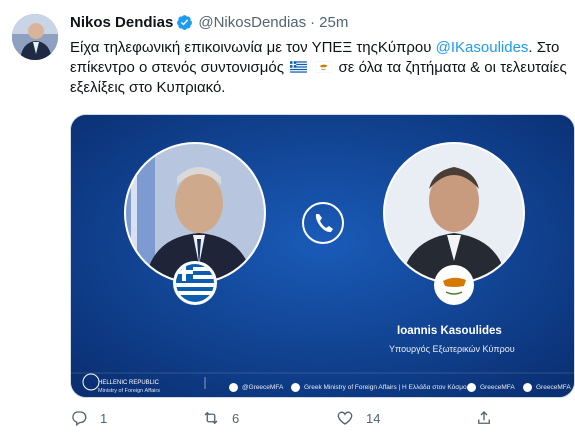  I want to click on footer-instagram-text: GreeceMFA, so click(497, 387).